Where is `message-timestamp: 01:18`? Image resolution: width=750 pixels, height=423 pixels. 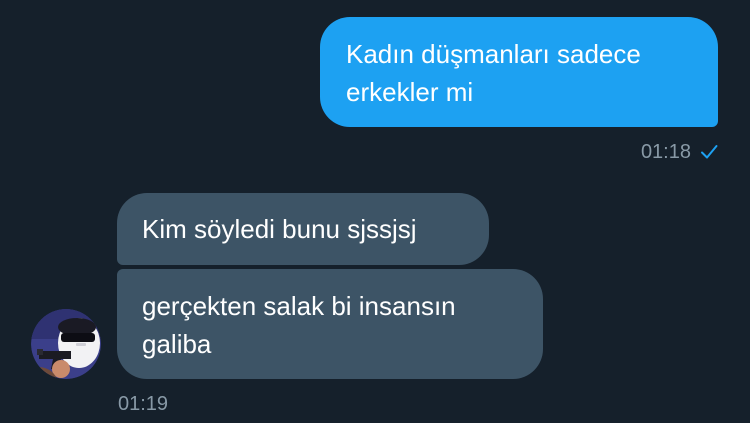 message-timestamp: 01:18 is located at coordinates (665, 152).